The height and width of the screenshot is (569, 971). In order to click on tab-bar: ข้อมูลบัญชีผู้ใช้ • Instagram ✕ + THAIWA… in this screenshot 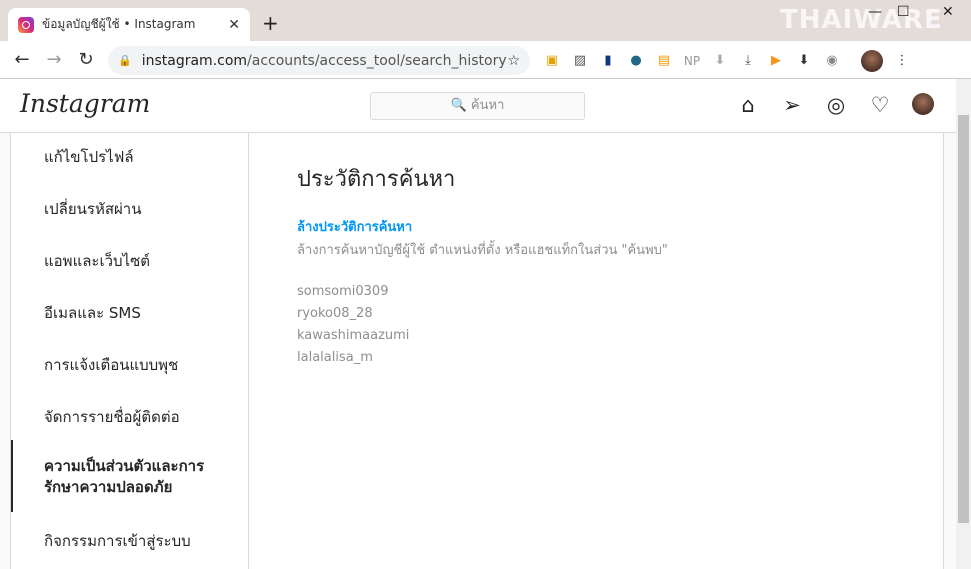, I will do `click(485, 20)`.